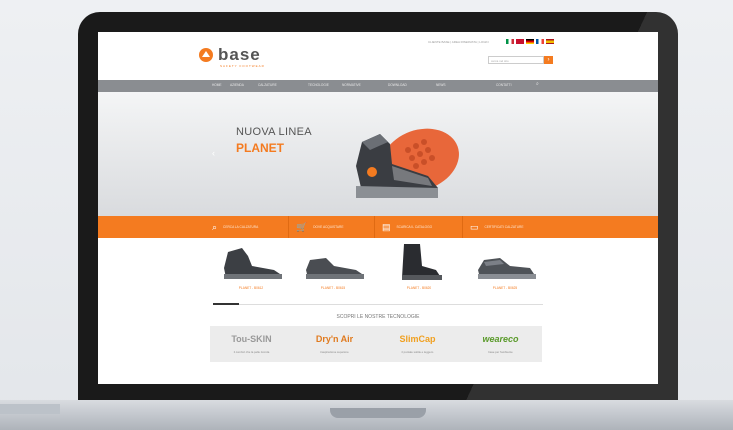  I want to click on product-card: PLANET - B0615, so click(333, 267).